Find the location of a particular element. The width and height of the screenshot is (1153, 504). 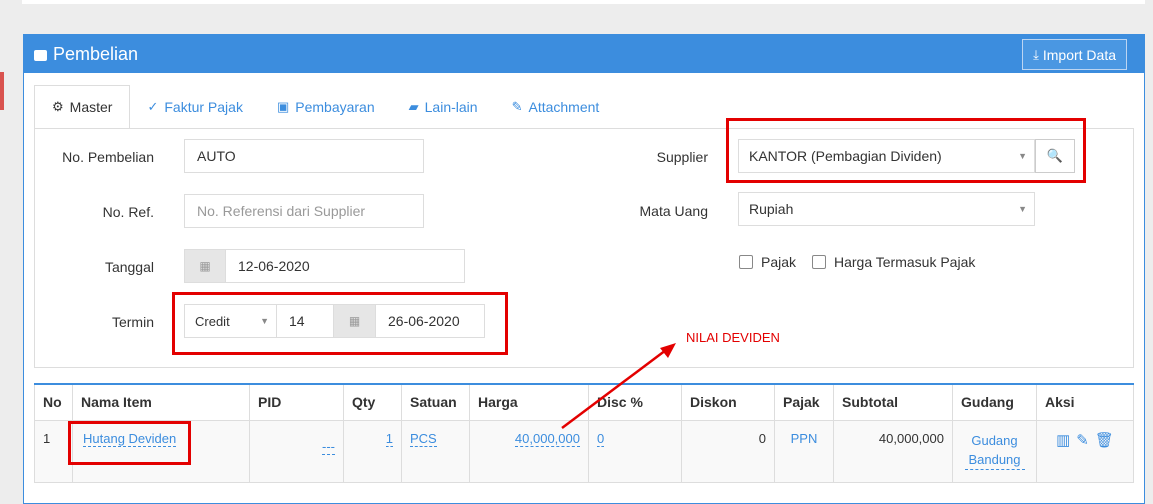

disc-editable: 0 is located at coordinates (601, 438).